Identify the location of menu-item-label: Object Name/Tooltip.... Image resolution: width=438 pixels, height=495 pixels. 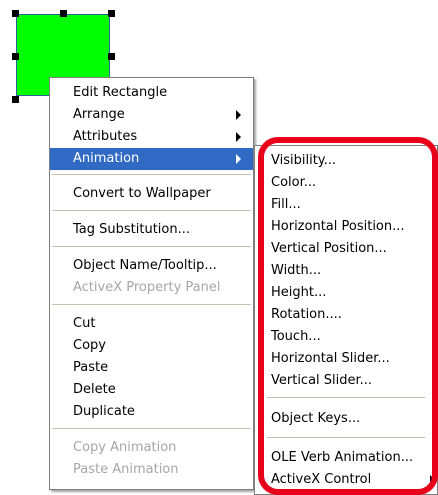
(145, 265).